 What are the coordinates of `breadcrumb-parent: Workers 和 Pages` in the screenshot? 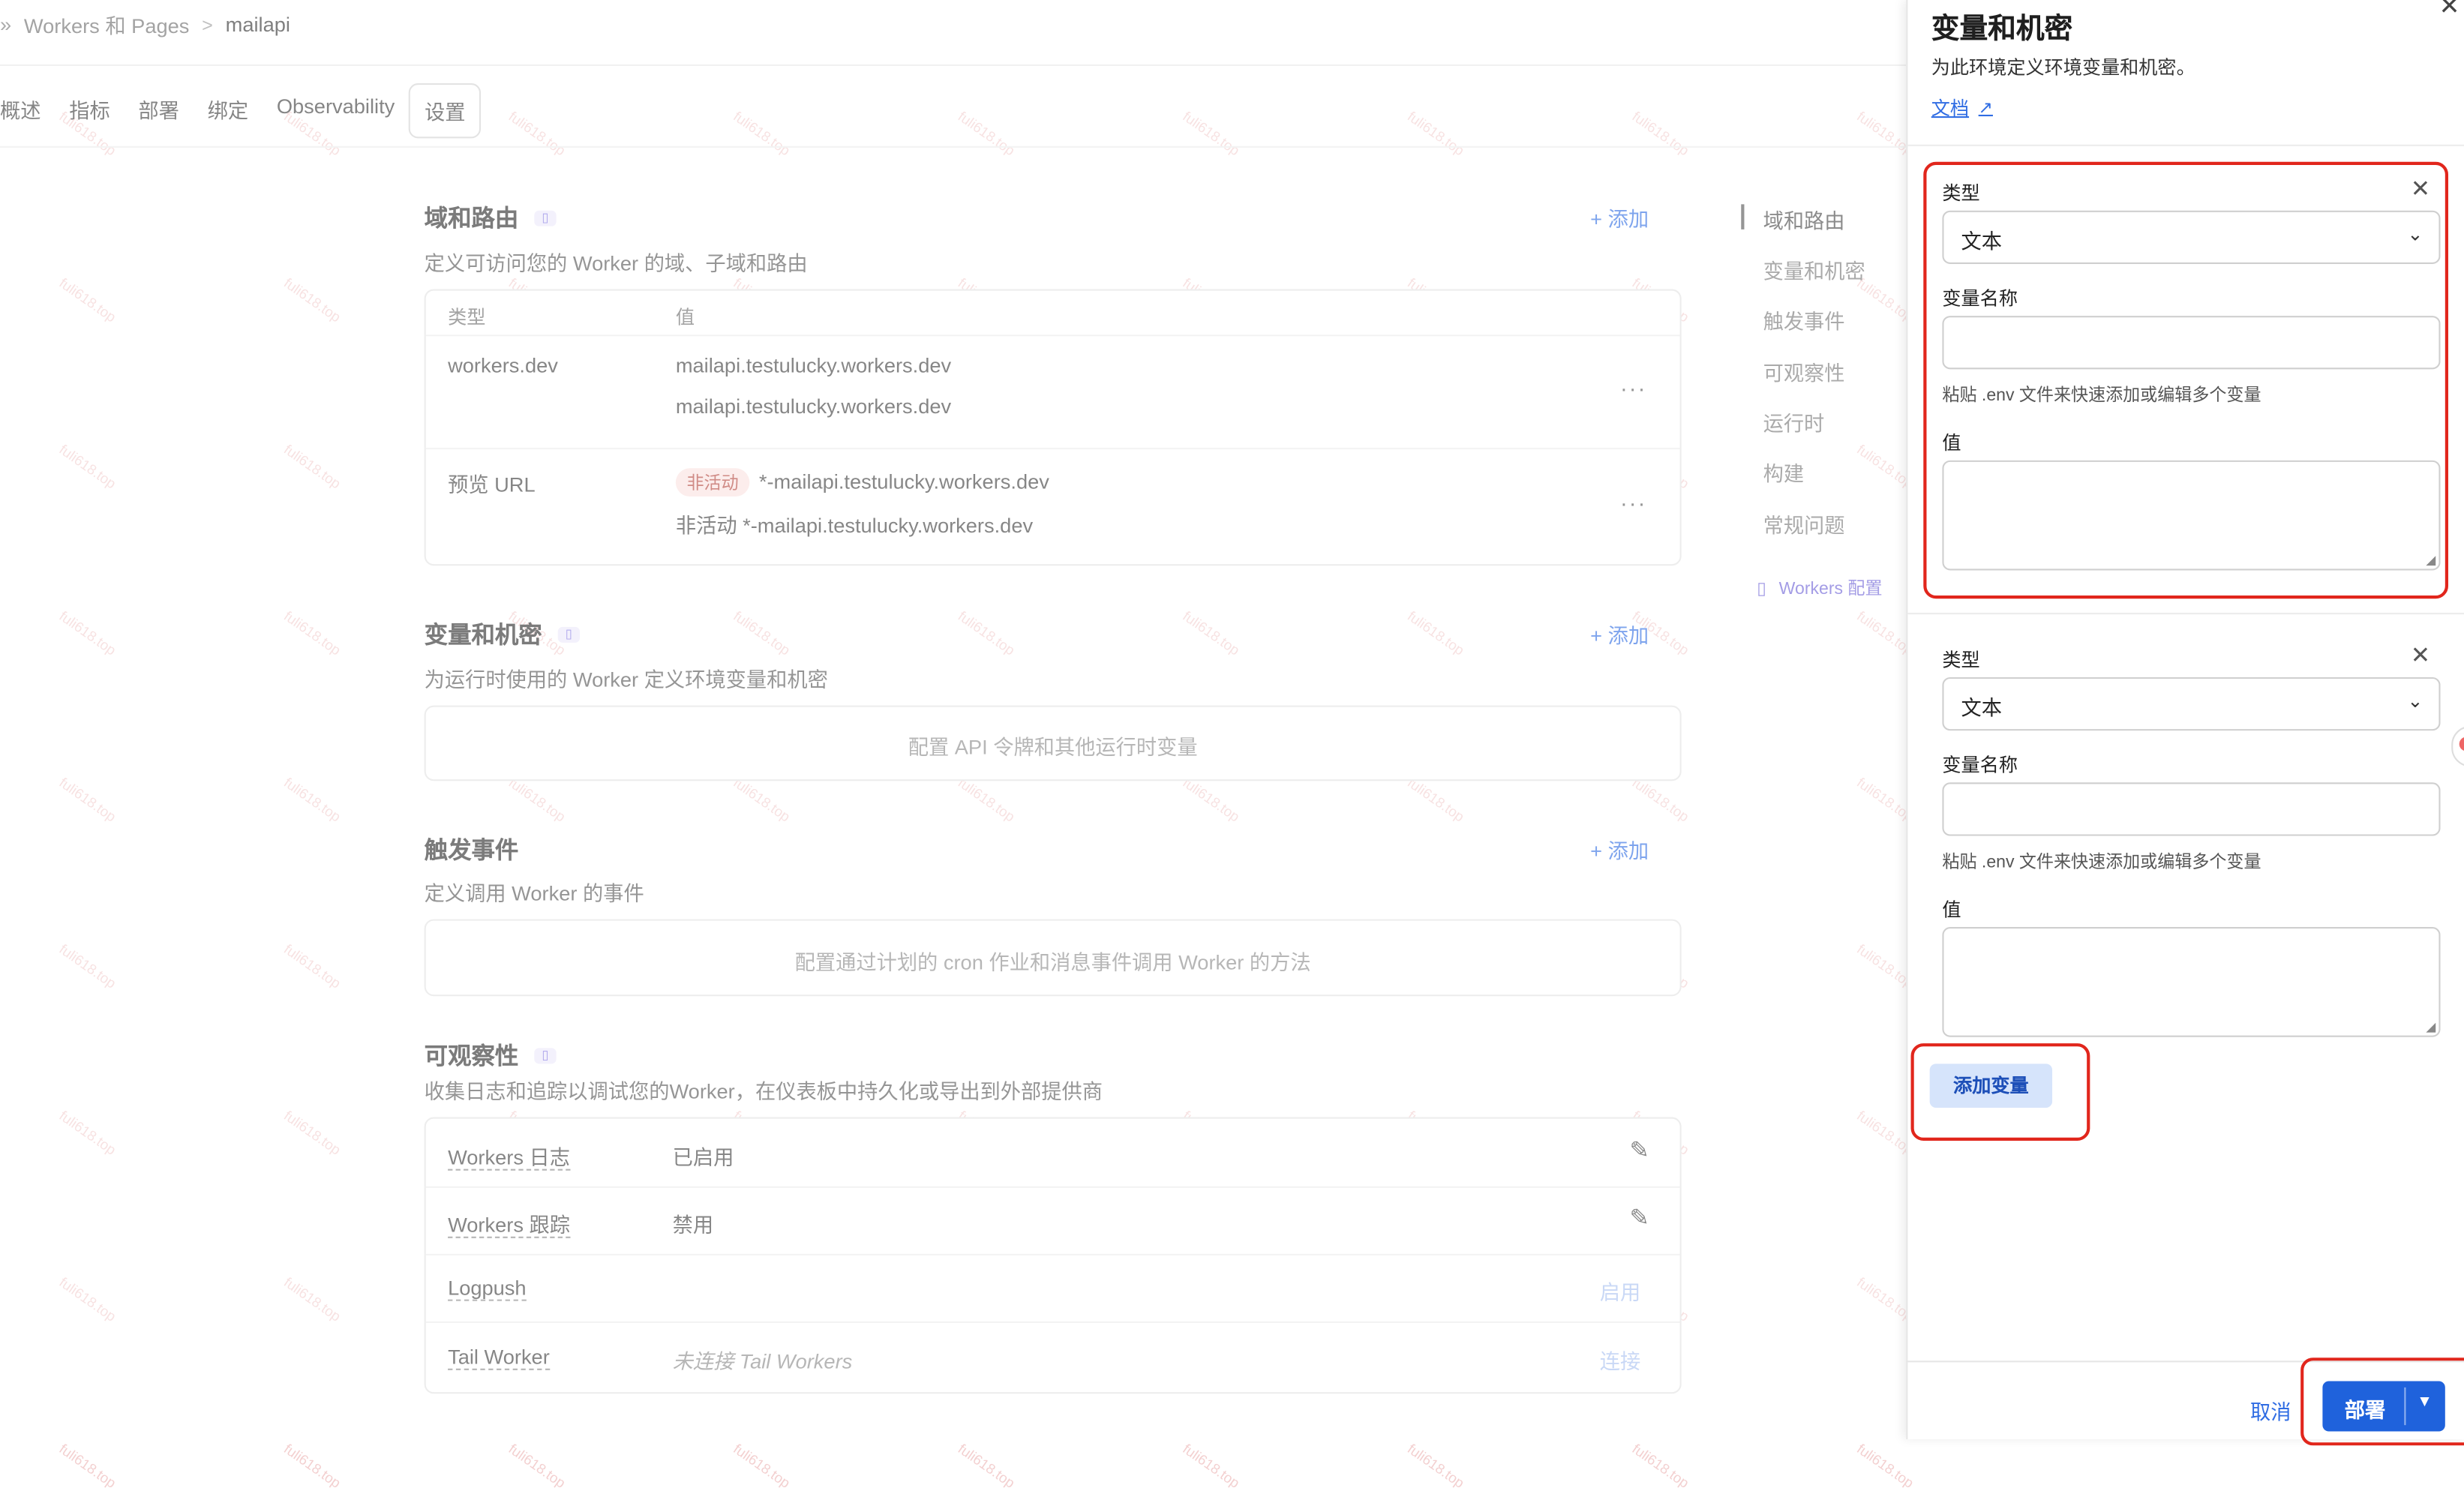 It's located at (106, 25).